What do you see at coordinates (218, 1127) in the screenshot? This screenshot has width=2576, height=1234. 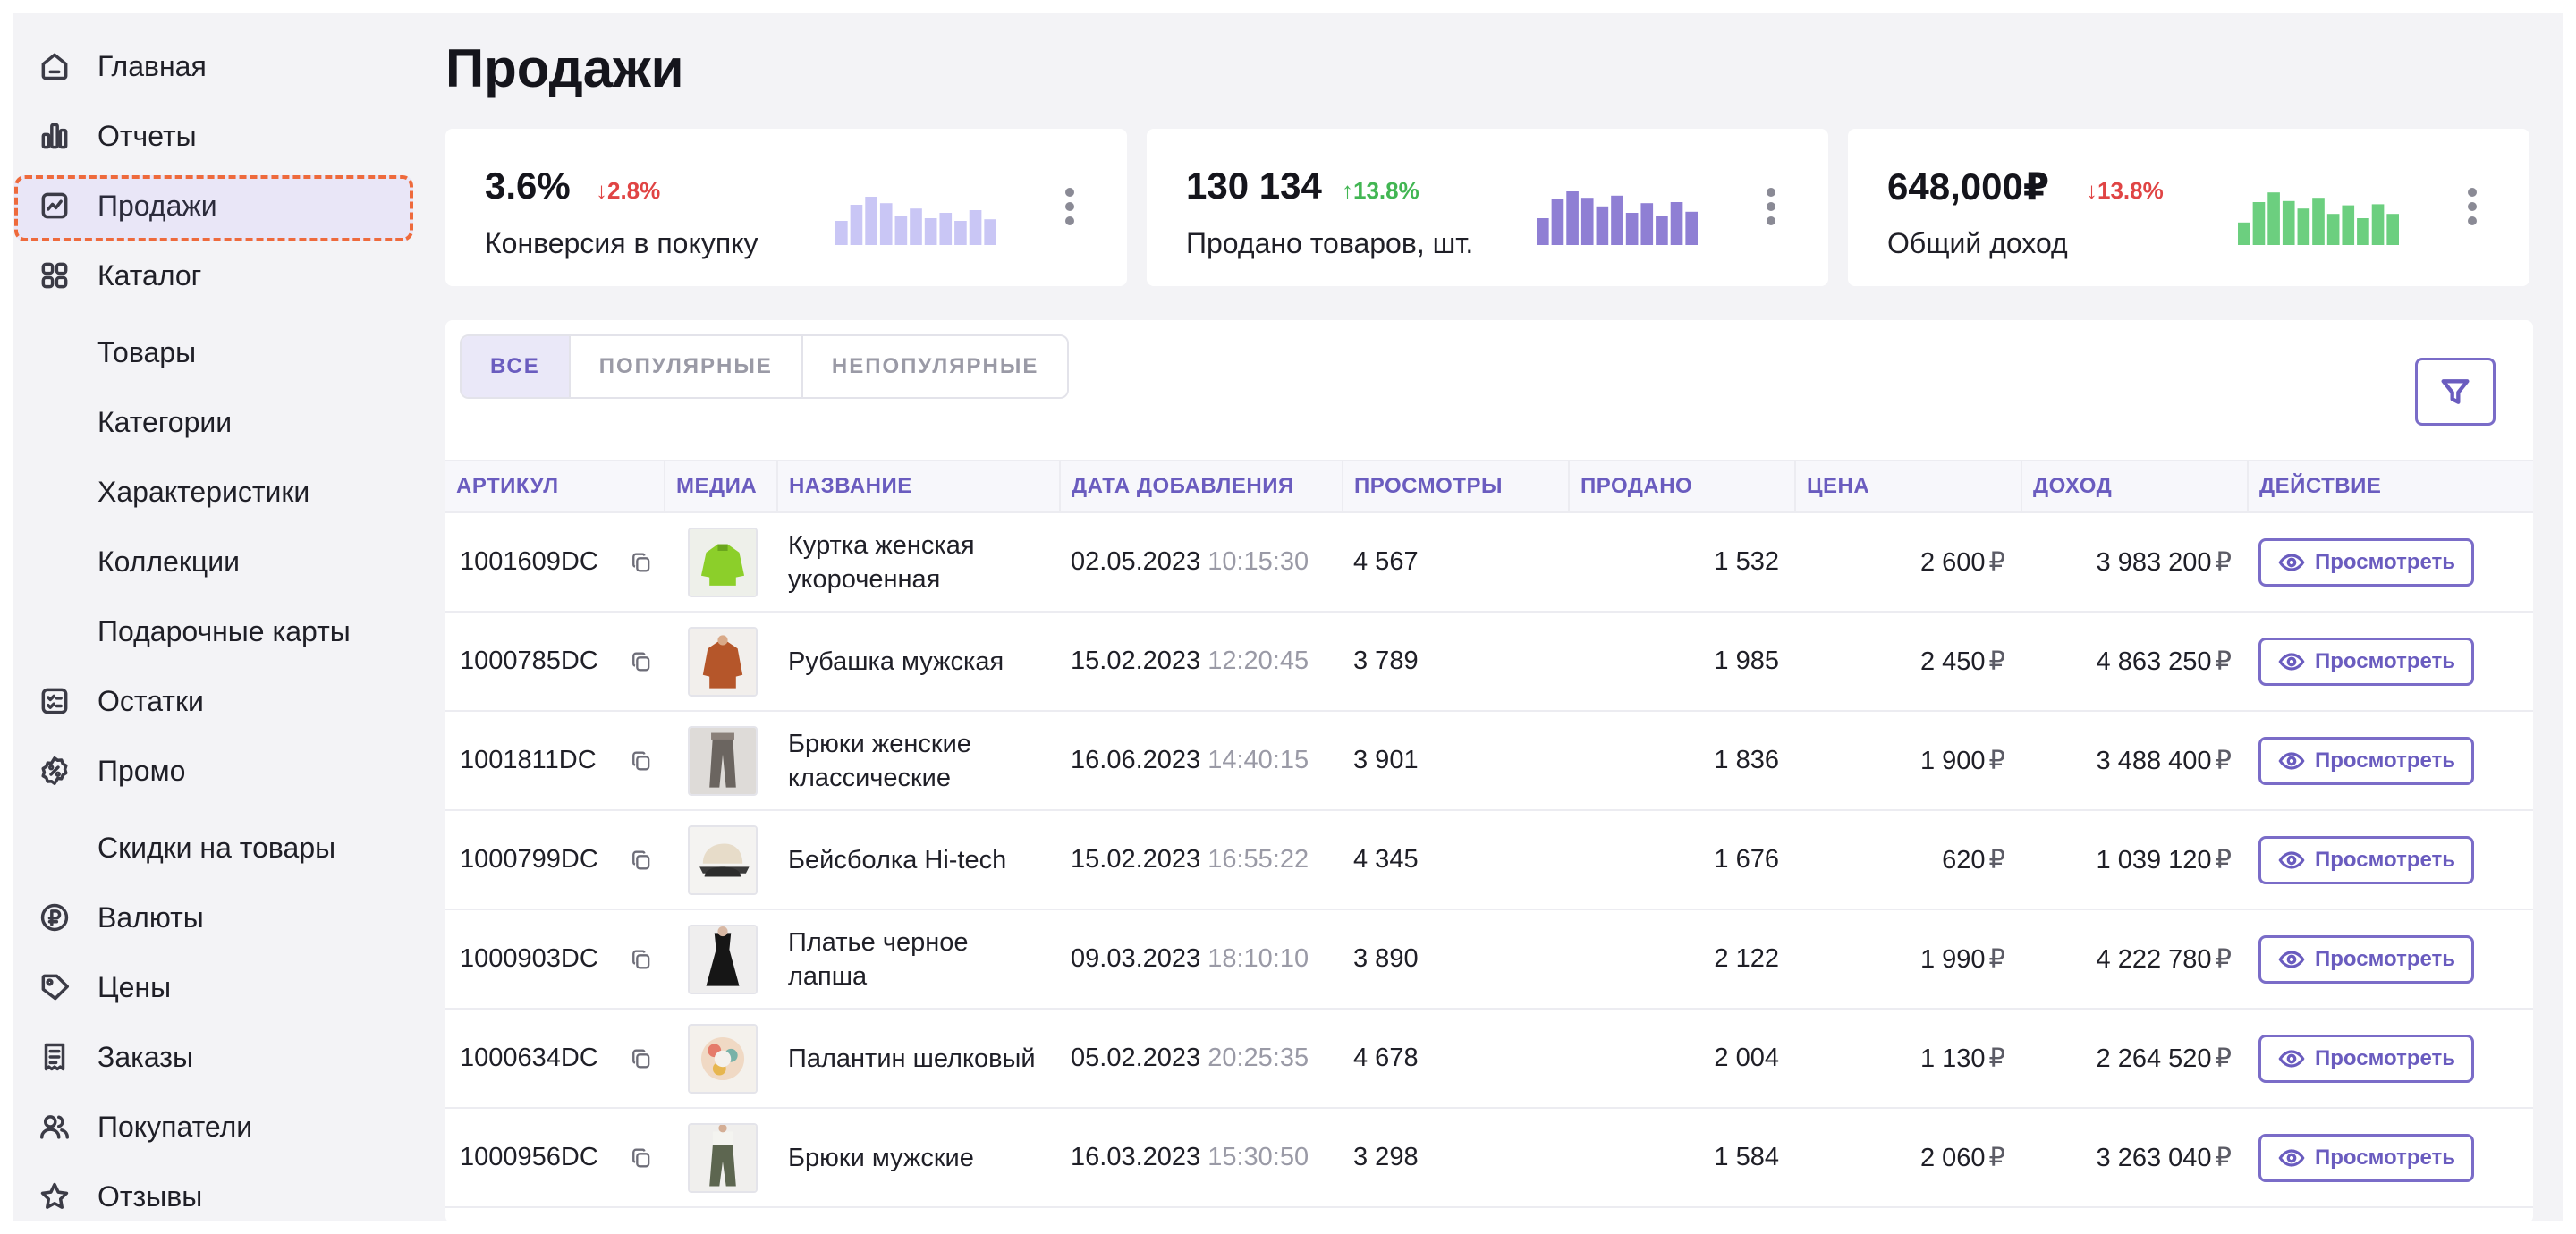 I see `sidebar-item-customers: Покупатели` at bounding box center [218, 1127].